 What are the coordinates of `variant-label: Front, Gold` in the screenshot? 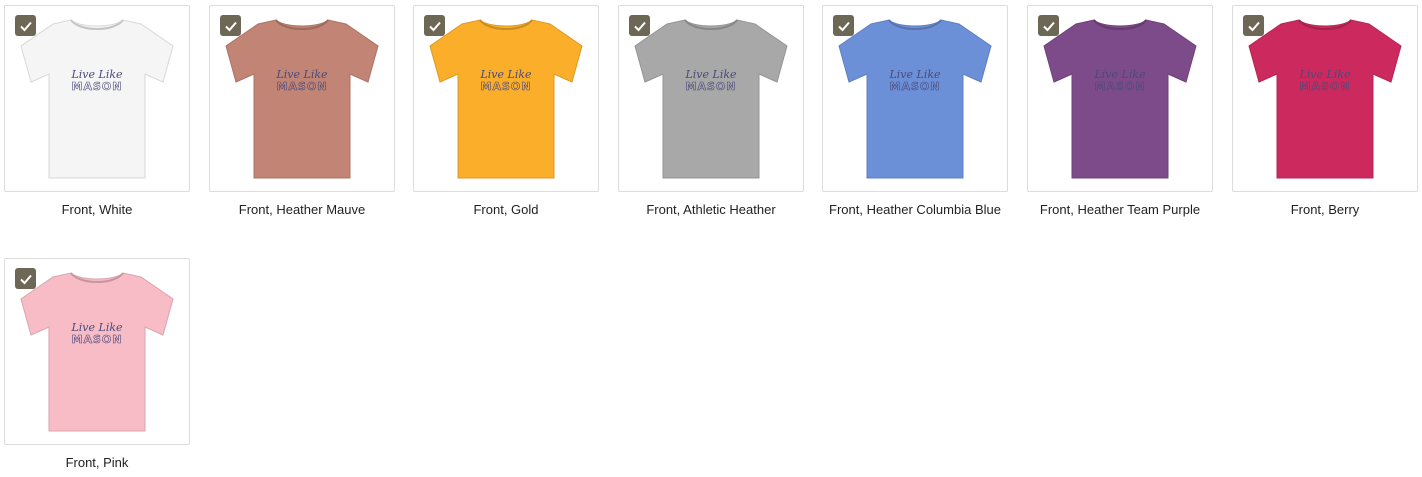 It's located at (506, 209).